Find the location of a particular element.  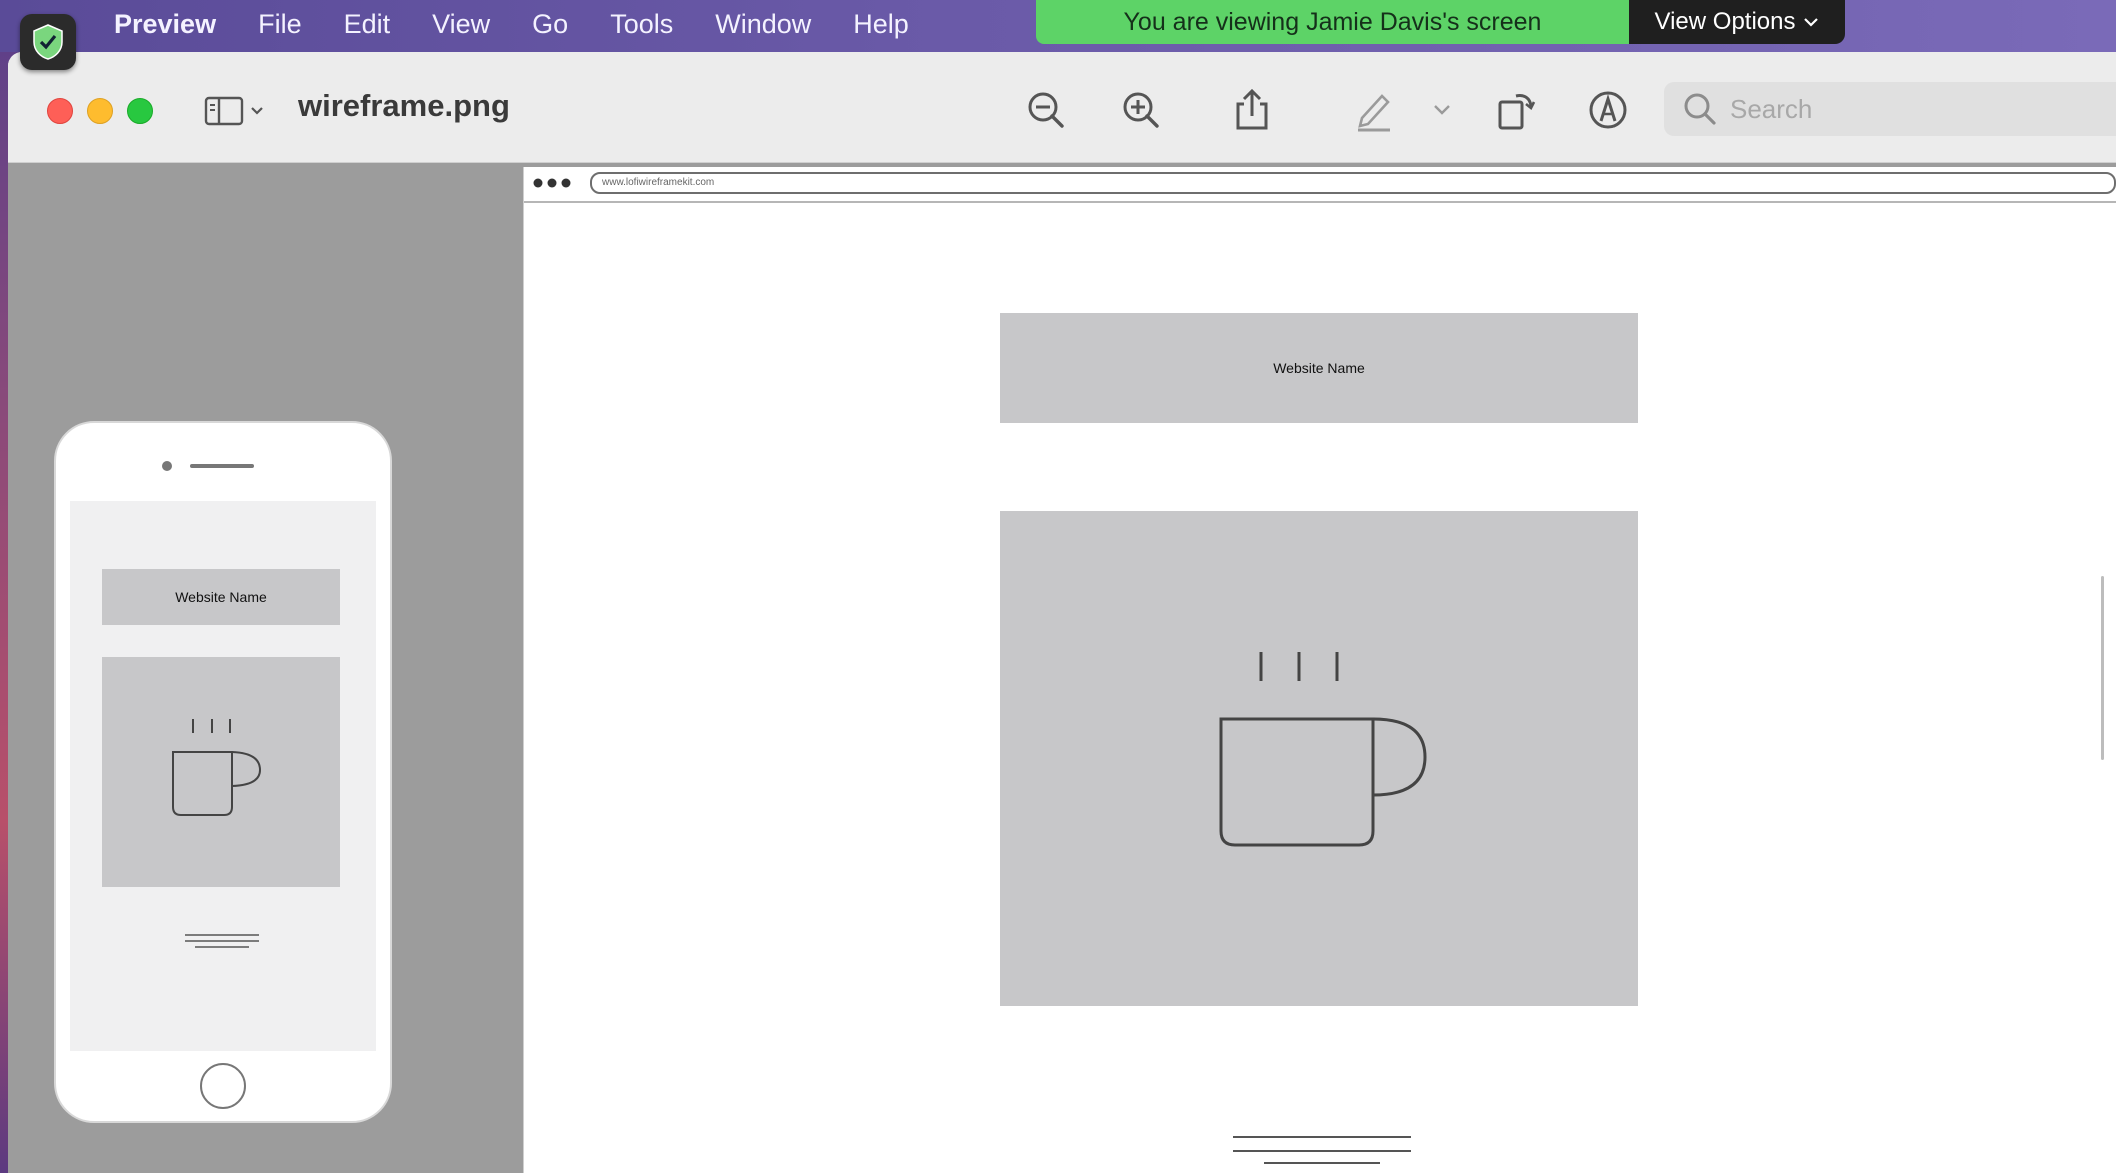

share-icon is located at coordinates (1252, 110).